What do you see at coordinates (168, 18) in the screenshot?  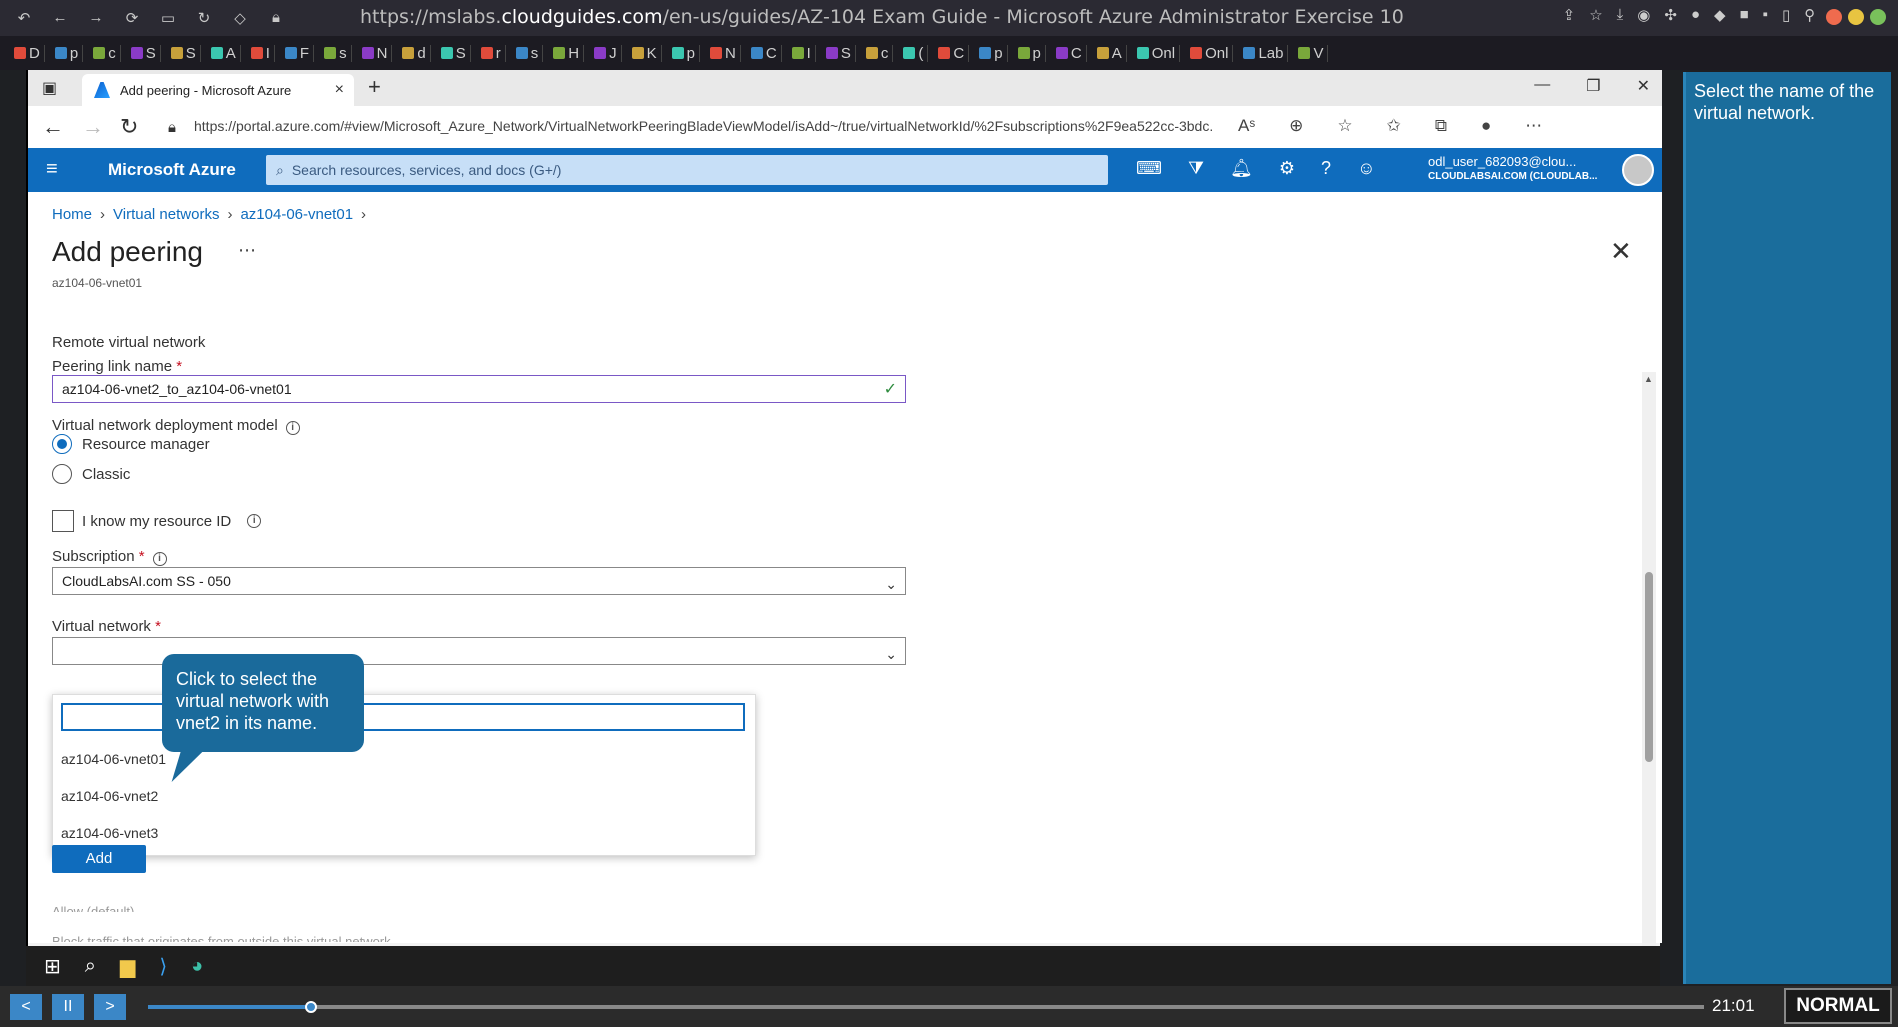 I see `sidebar-icon: ▭` at bounding box center [168, 18].